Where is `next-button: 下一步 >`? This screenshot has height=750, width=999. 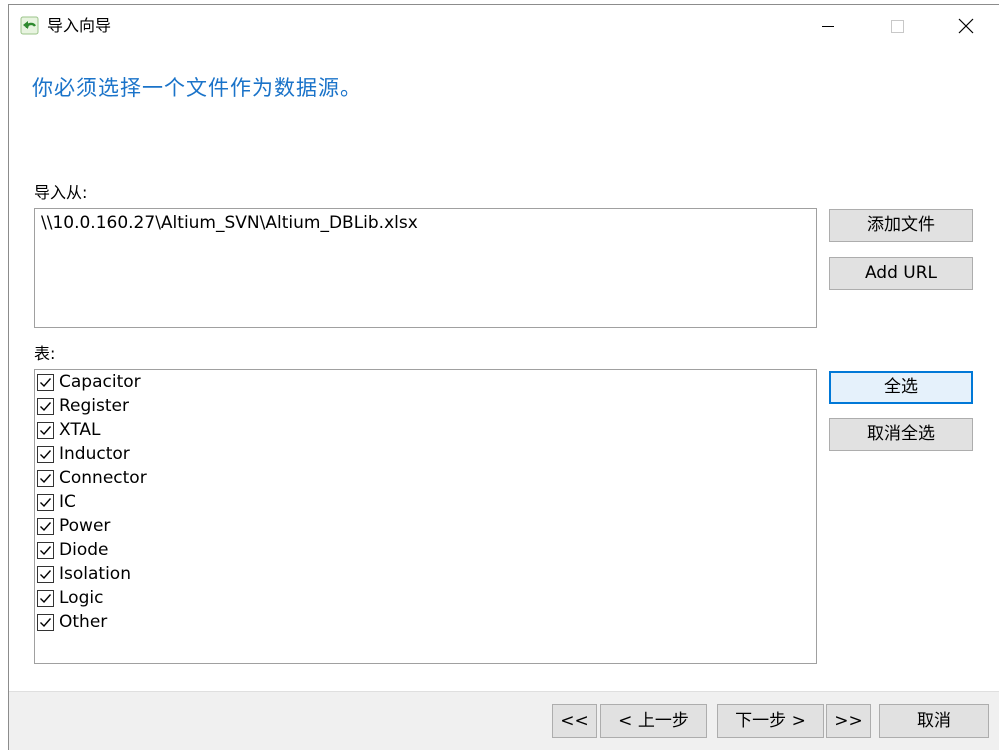 next-button: 下一步 > is located at coordinates (770, 721).